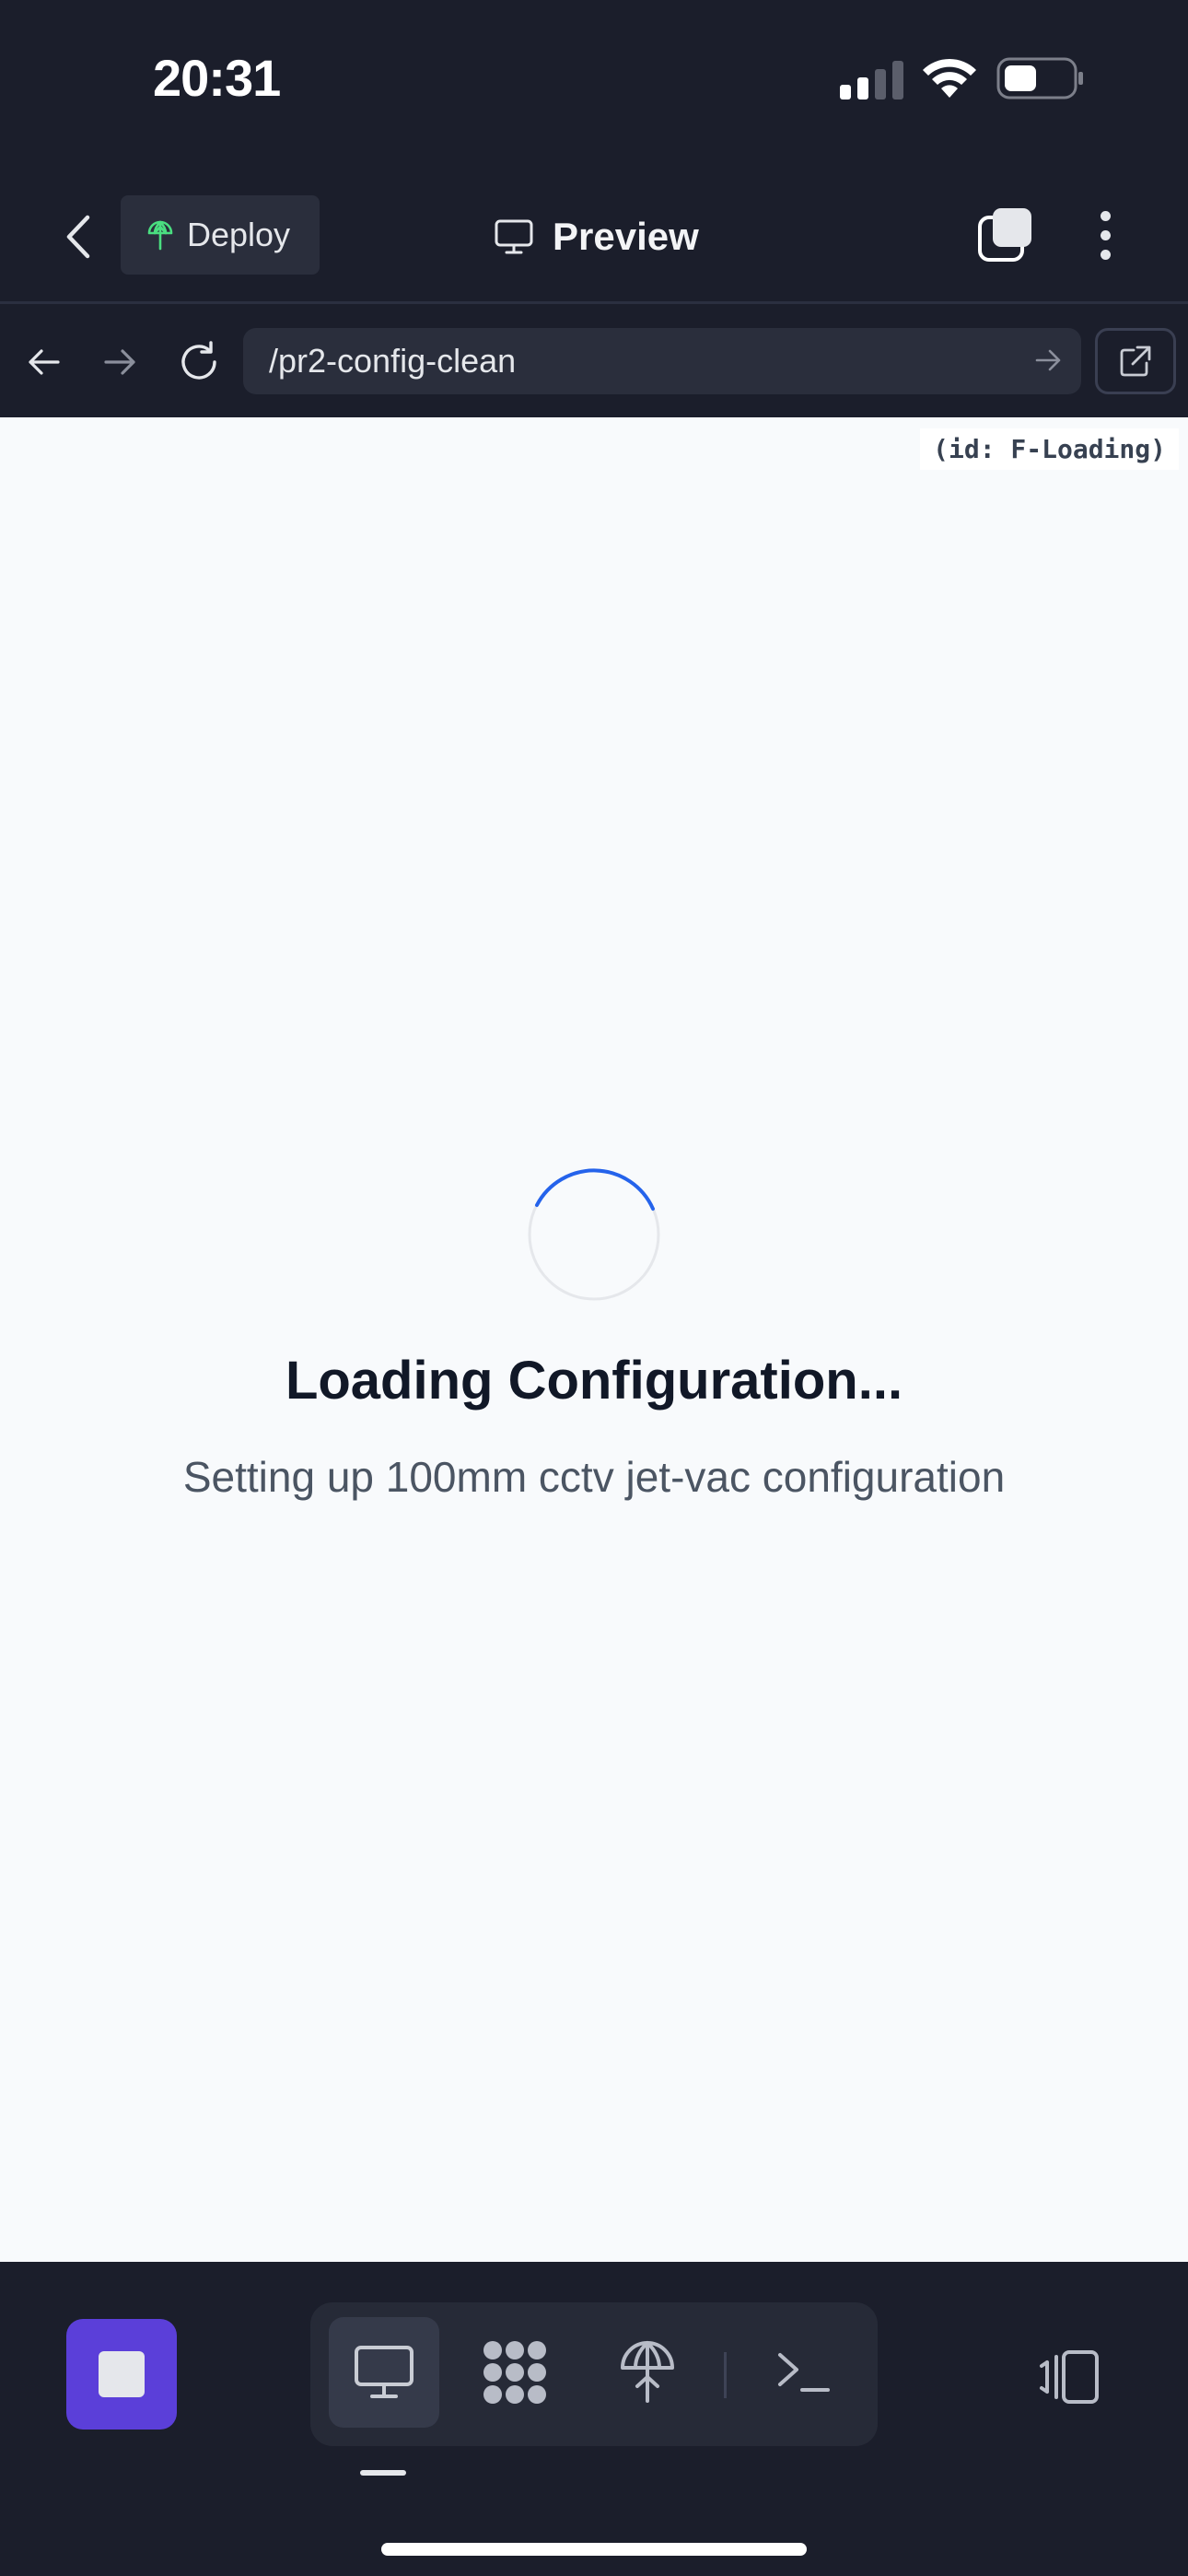 The width and height of the screenshot is (1188, 2576). I want to click on agent-dots-icon, so click(514, 2372).